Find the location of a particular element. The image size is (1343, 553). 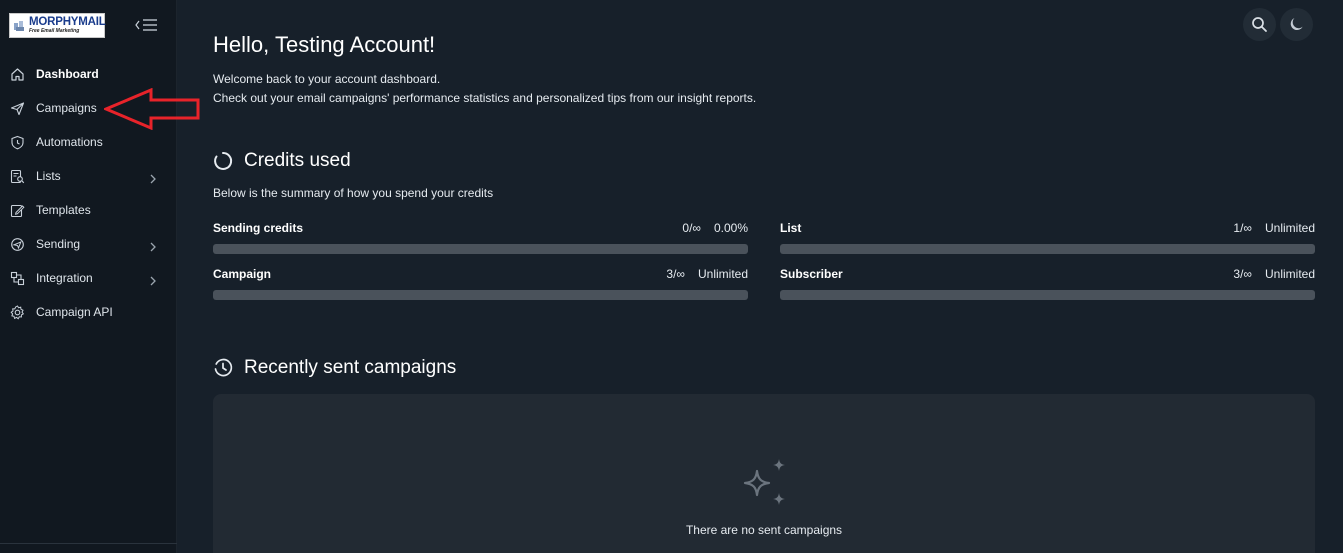

welcome-line-1: Welcome back to your account dashboard. is located at coordinates (327, 79).